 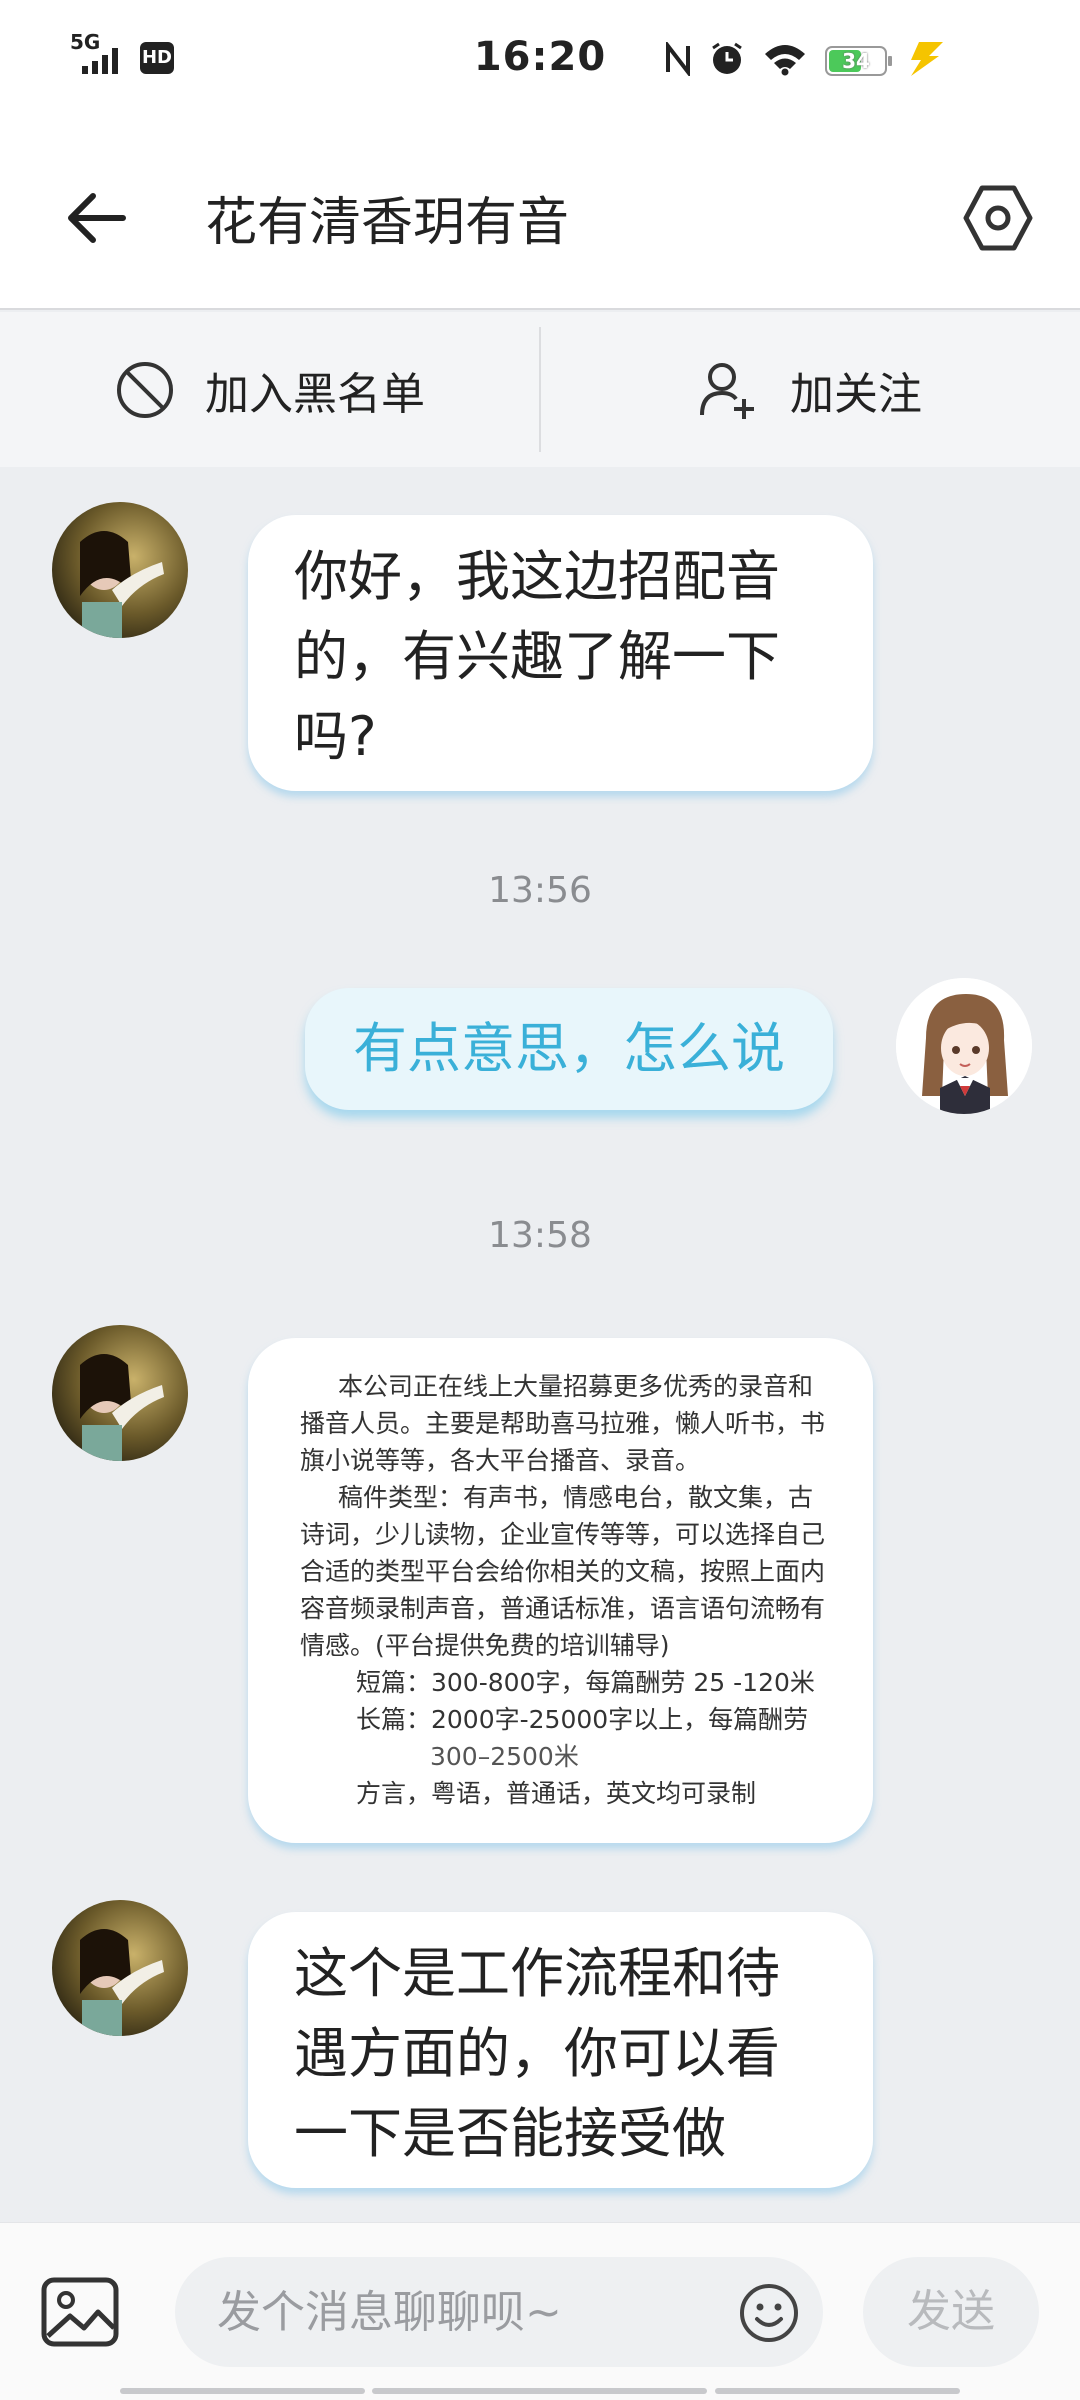 I want to click on block-icon, so click(x=145, y=389).